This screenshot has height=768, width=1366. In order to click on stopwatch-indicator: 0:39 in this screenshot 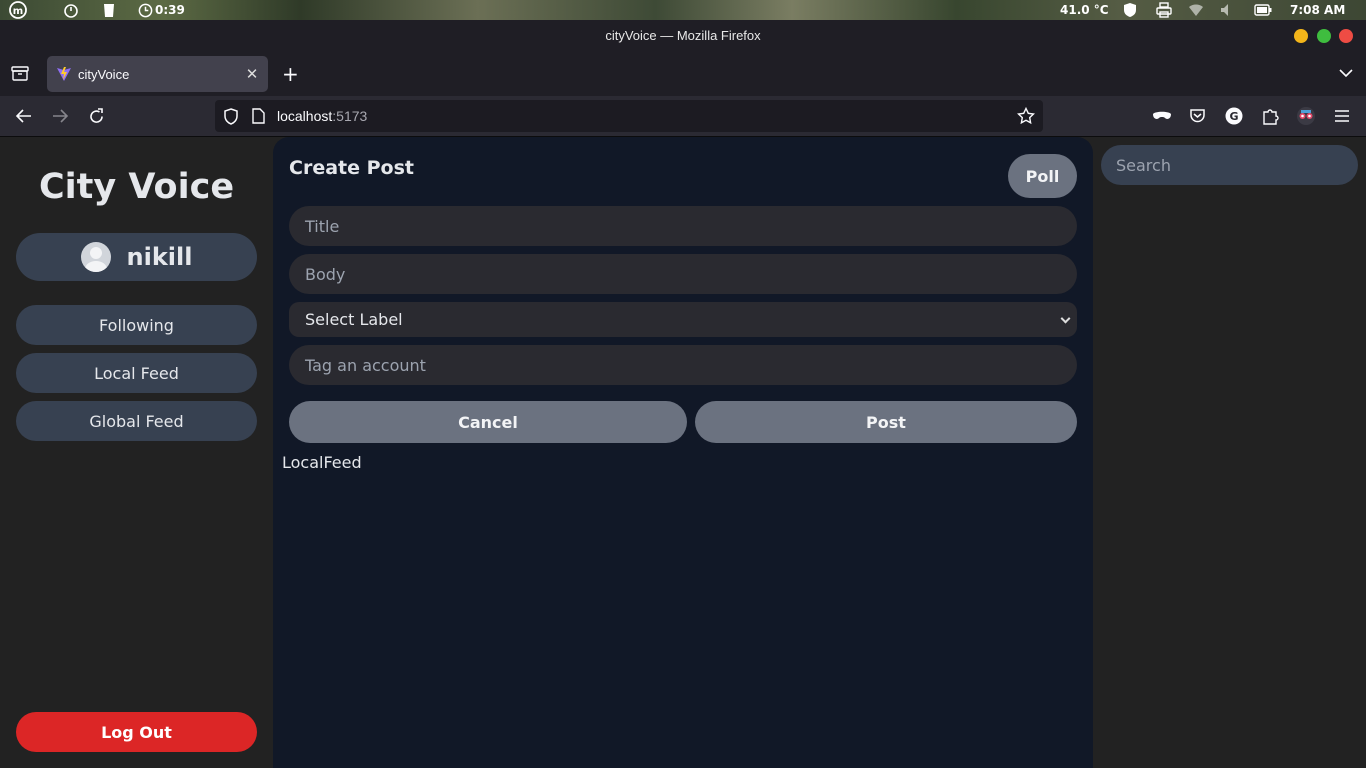, I will do `click(161, 10)`.